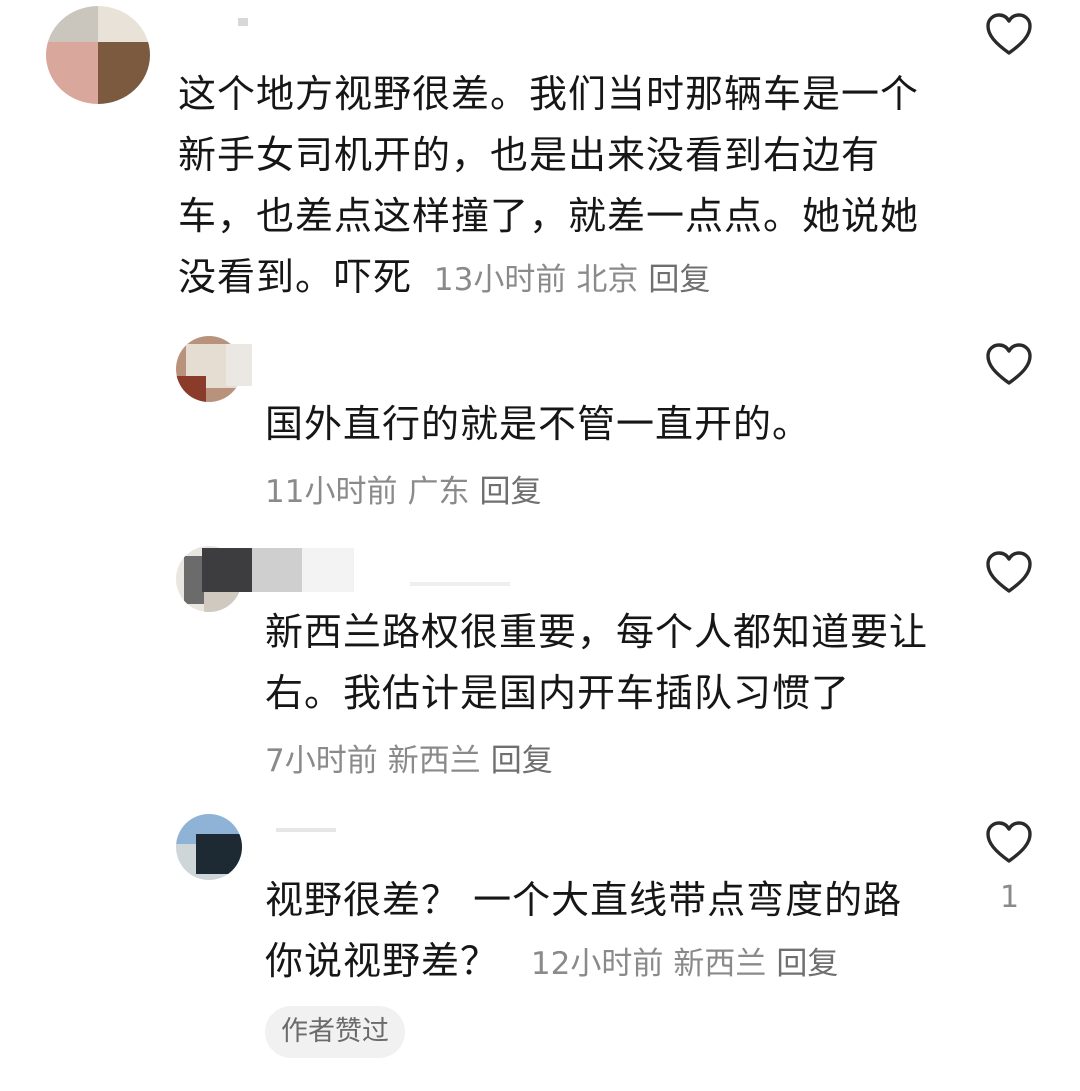 This screenshot has height=1091, width=1080. Describe the element at coordinates (596, 663) in the screenshot. I see `comment-text: 新西兰路权很重要，每个人都知道要让 右。我估计是国内开车插队习惯了` at that location.